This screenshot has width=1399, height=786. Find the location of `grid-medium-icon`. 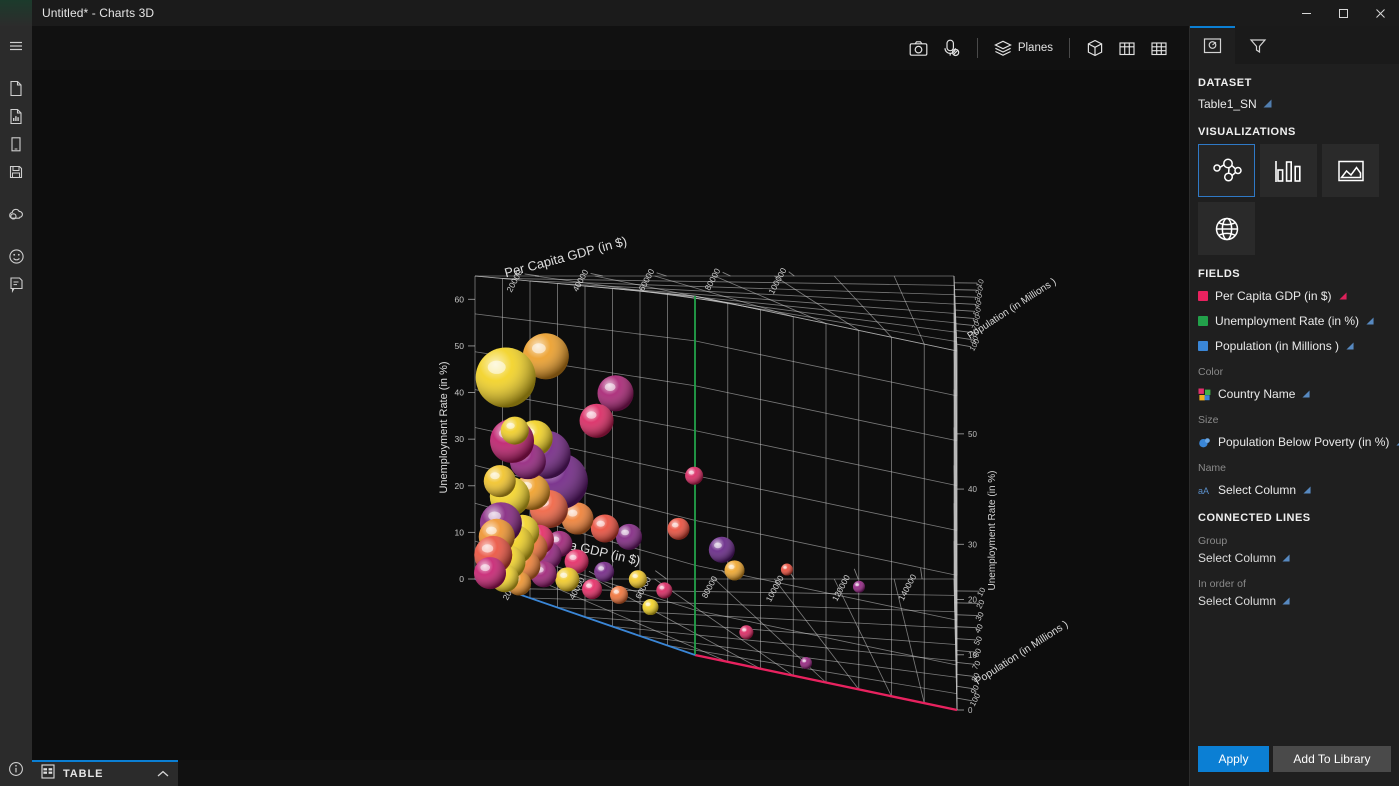

grid-medium-icon is located at coordinates (1127, 48).